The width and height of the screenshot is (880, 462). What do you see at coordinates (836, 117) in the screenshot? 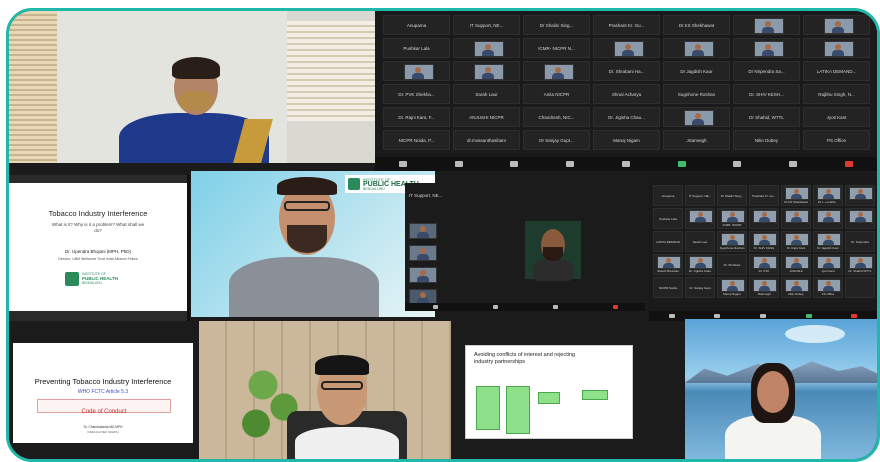
I see `participant-tile: Jyoti Kant` at bounding box center [836, 117].